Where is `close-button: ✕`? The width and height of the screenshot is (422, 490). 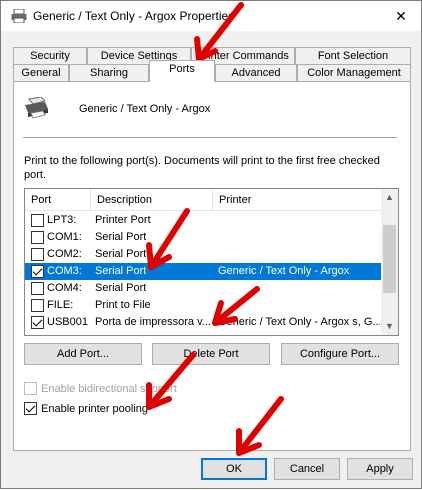 close-button: ✕ is located at coordinates (401, 16).